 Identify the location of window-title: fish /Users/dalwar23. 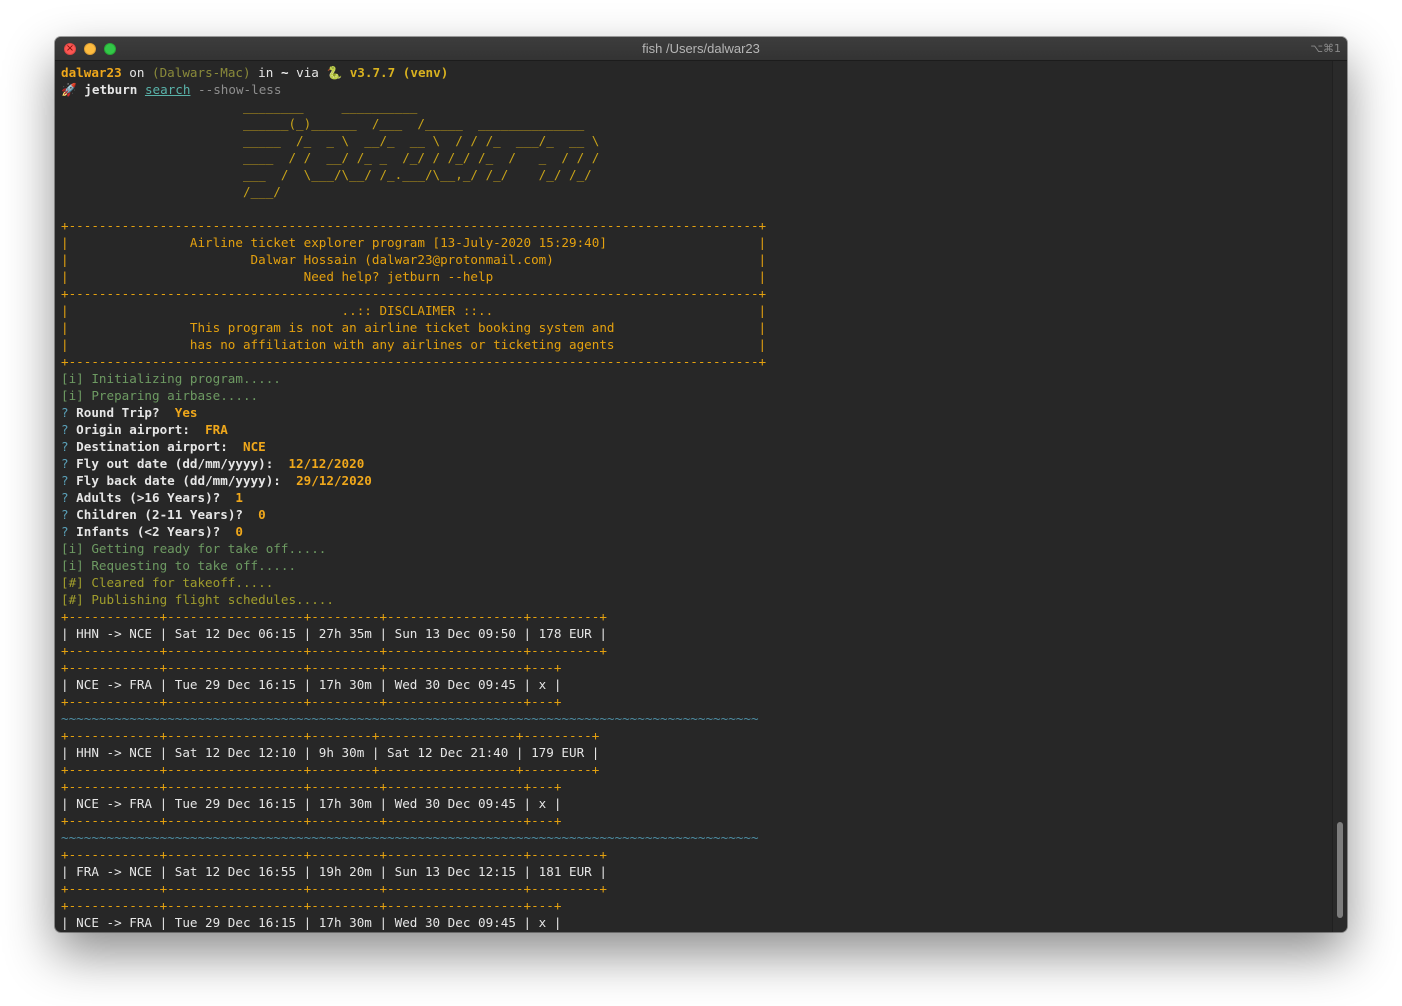
(701, 48).